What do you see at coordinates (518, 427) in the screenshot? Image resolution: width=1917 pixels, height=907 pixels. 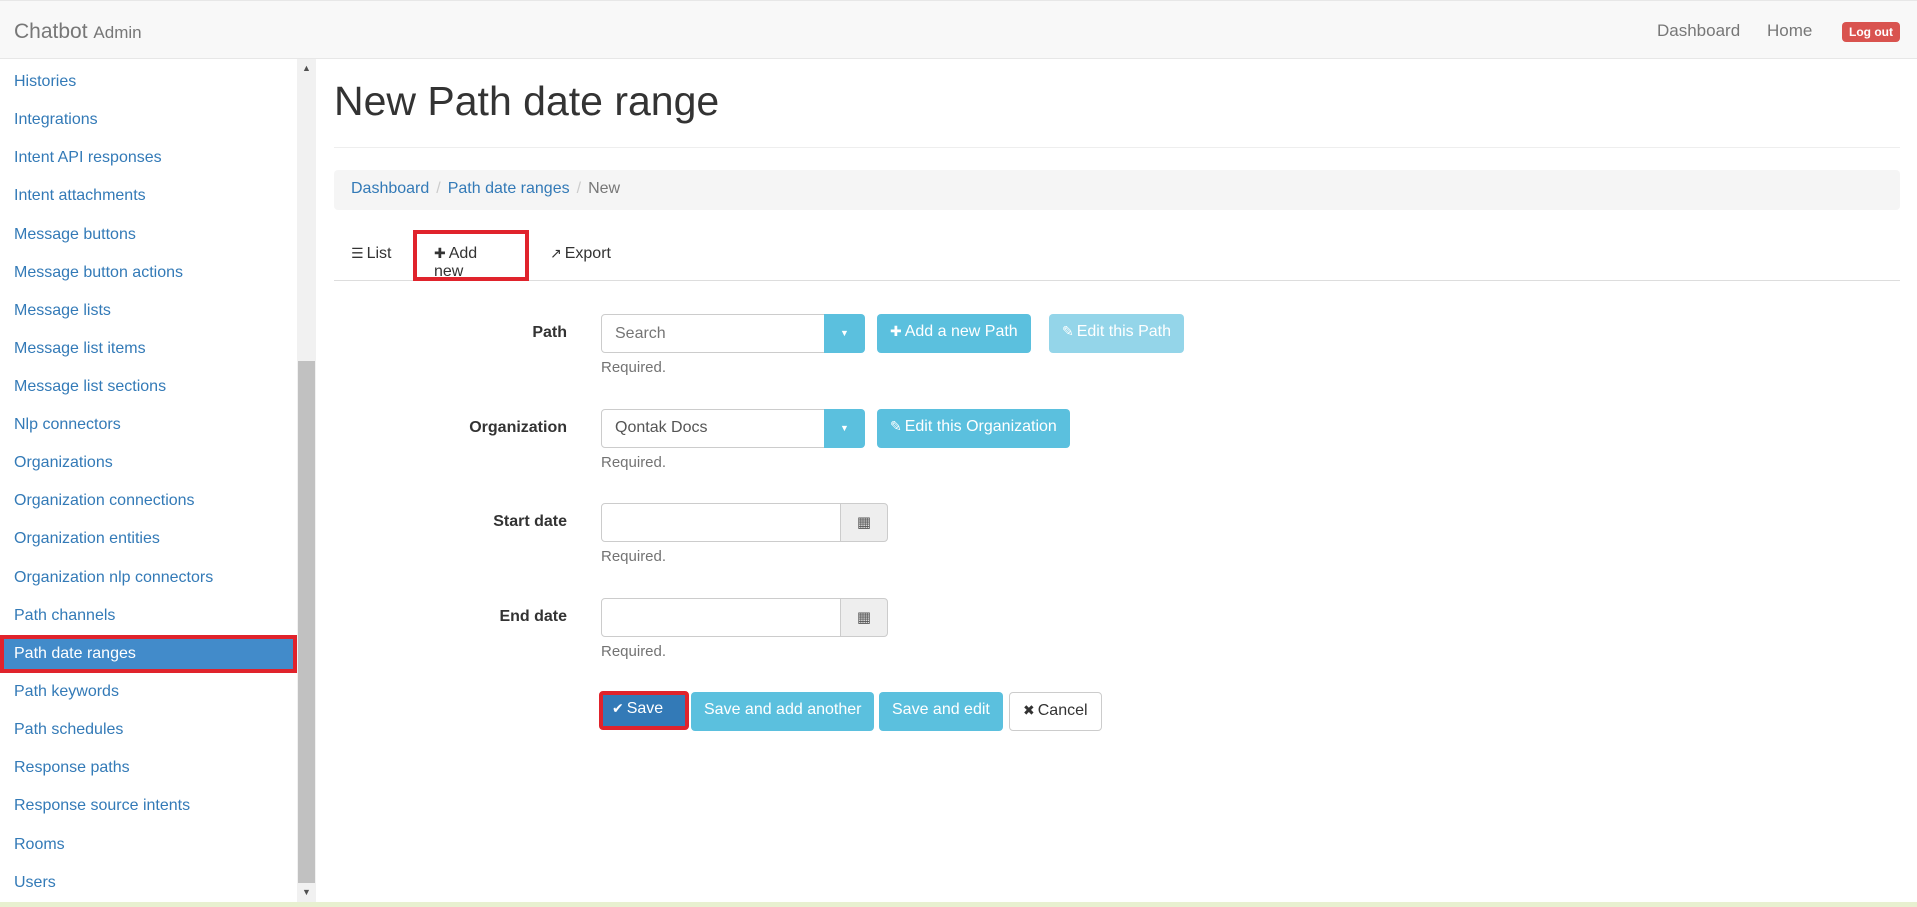 I see `organization-label: Organization` at bounding box center [518, 427].